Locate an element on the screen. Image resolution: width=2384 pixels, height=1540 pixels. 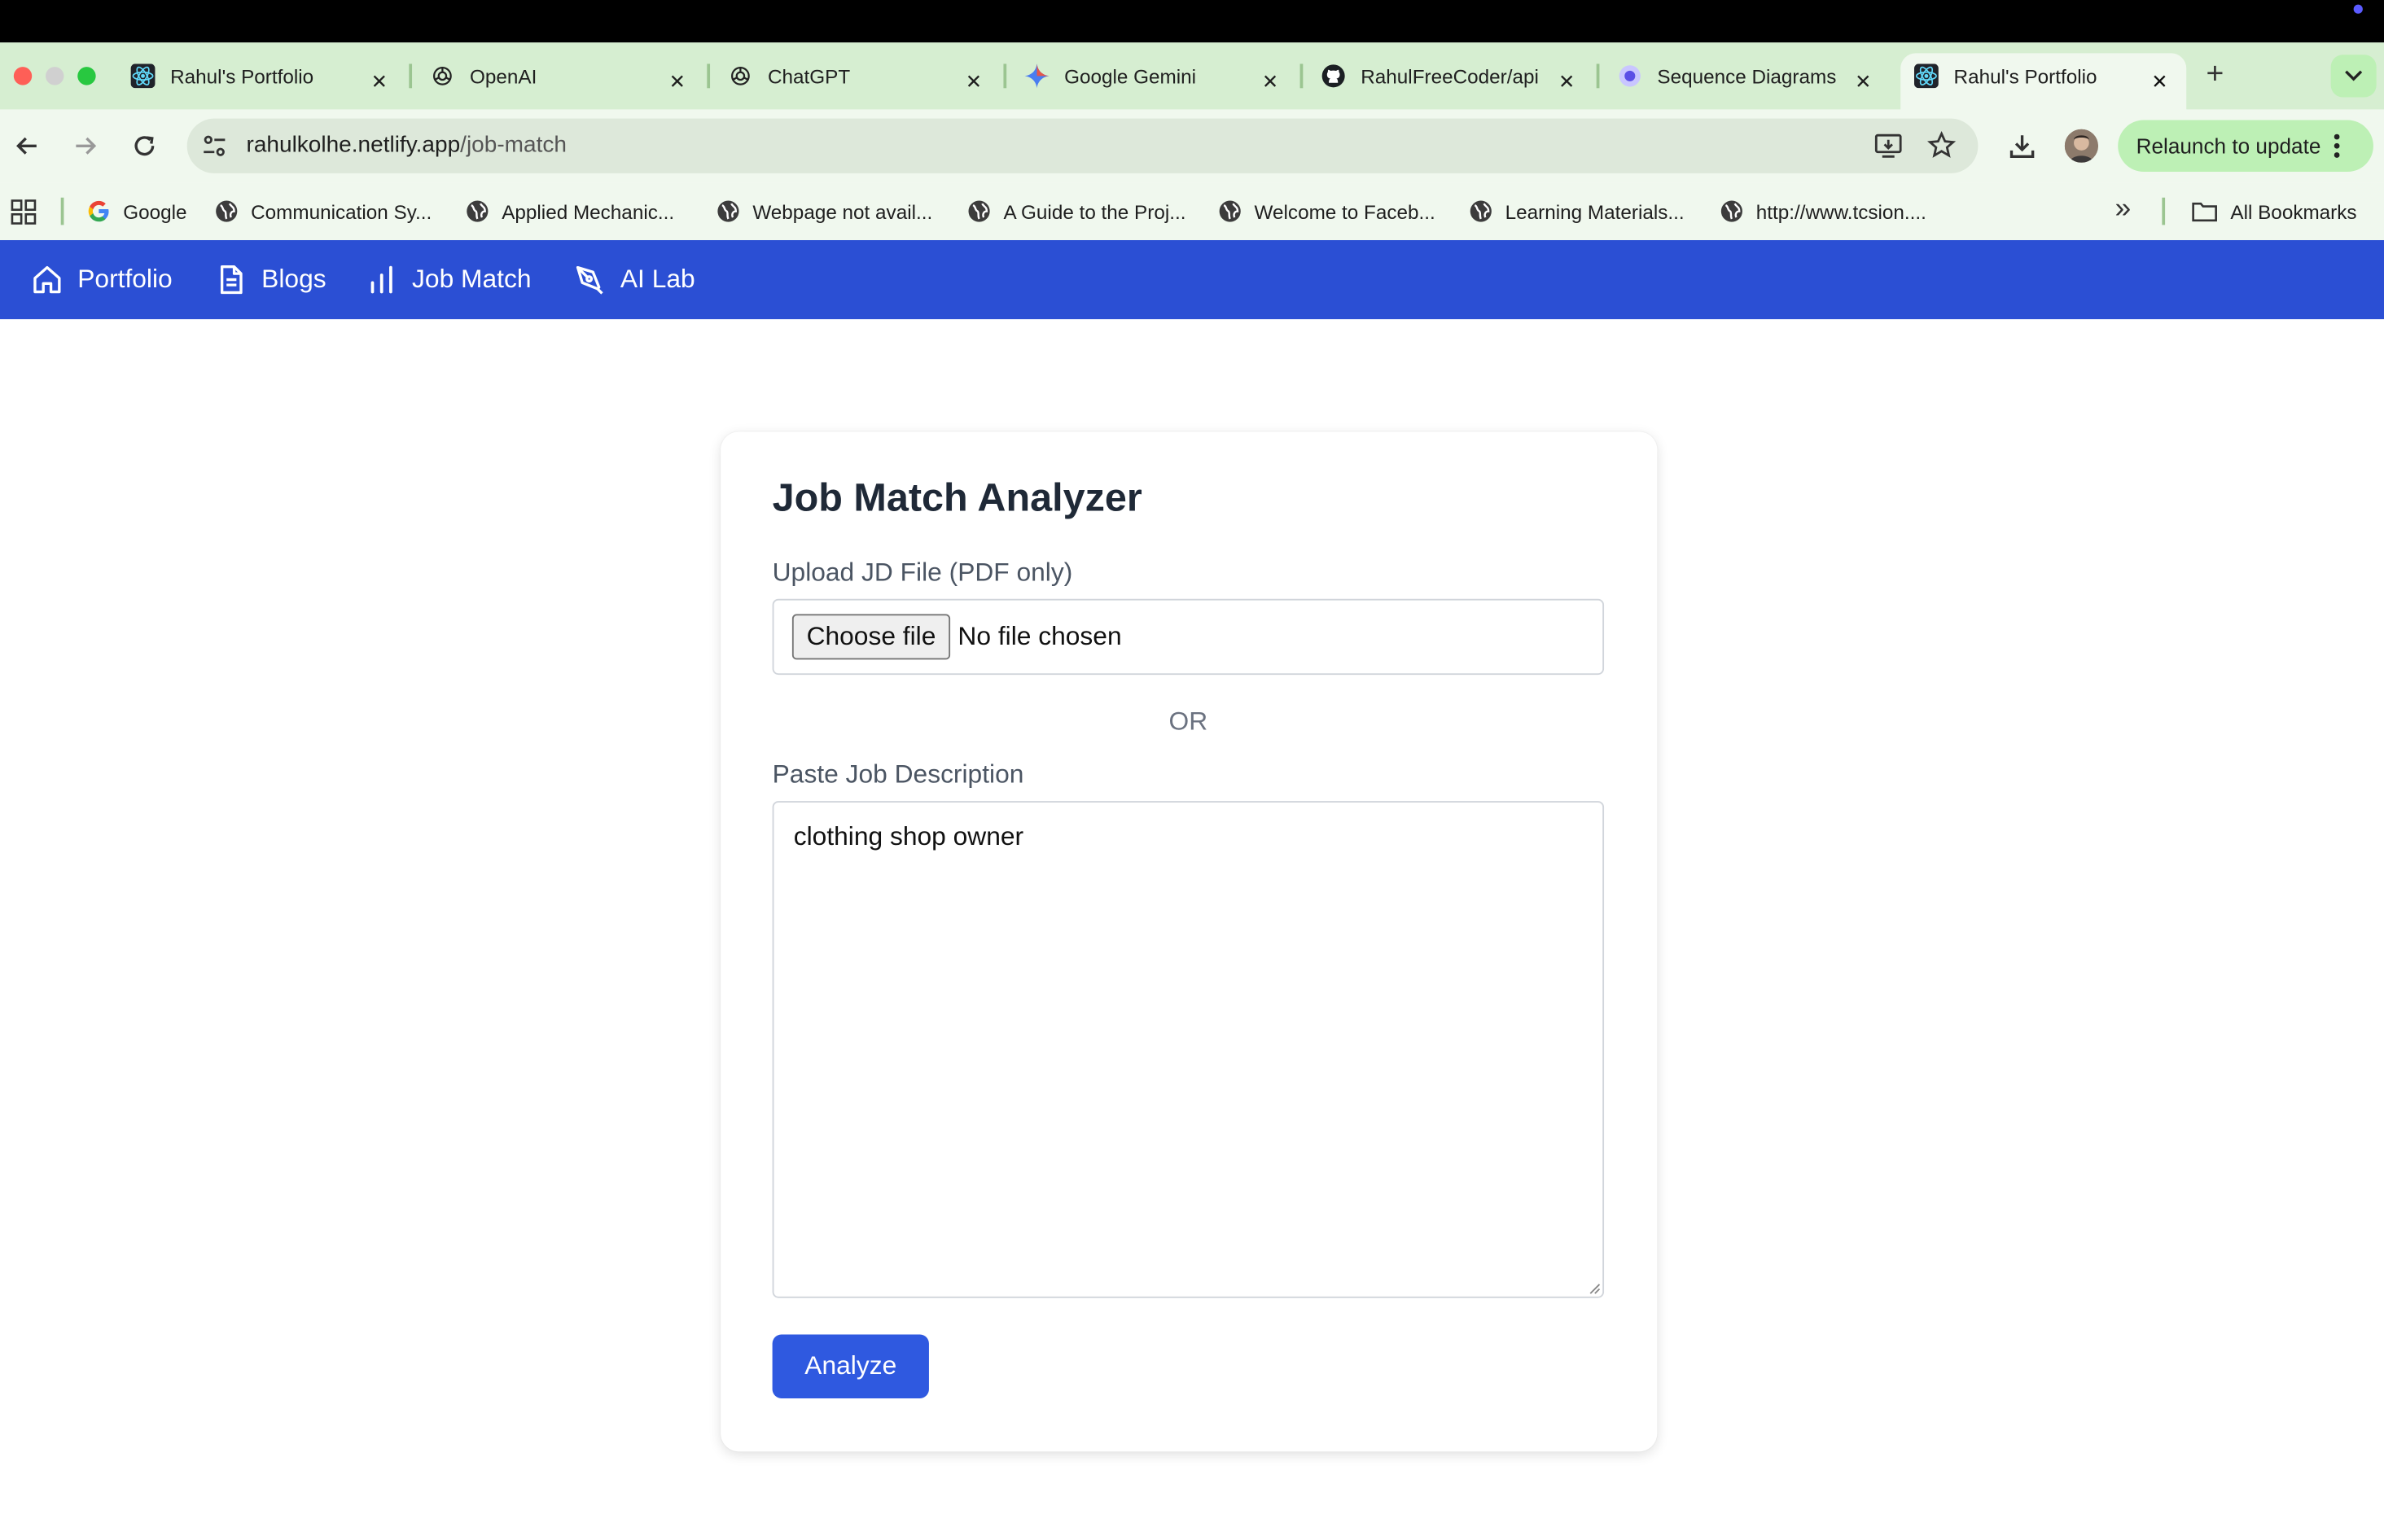
tab-github: RahulFreeCoder/api is located at coordinates (1430, 76).